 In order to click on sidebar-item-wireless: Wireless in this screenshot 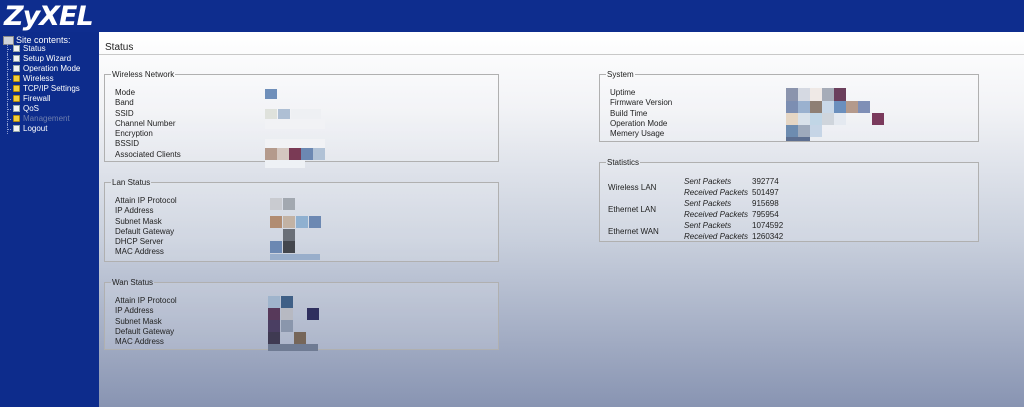, I will do `click(43, 79)`.